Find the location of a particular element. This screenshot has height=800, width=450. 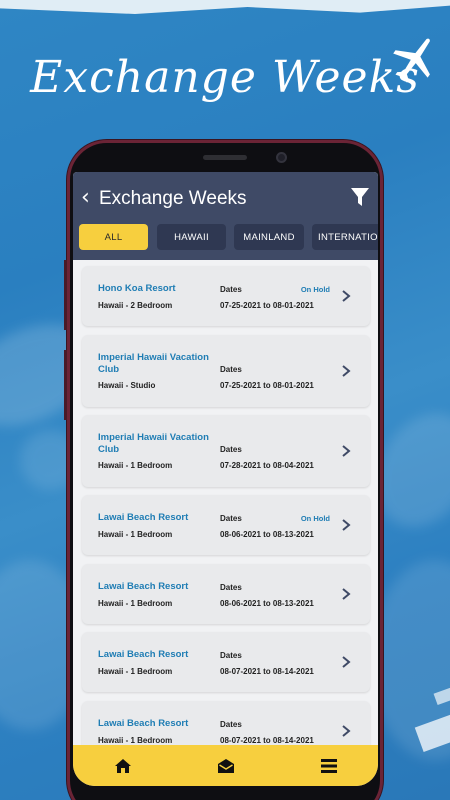

airplane-icon is located at coordinates (411, 60).